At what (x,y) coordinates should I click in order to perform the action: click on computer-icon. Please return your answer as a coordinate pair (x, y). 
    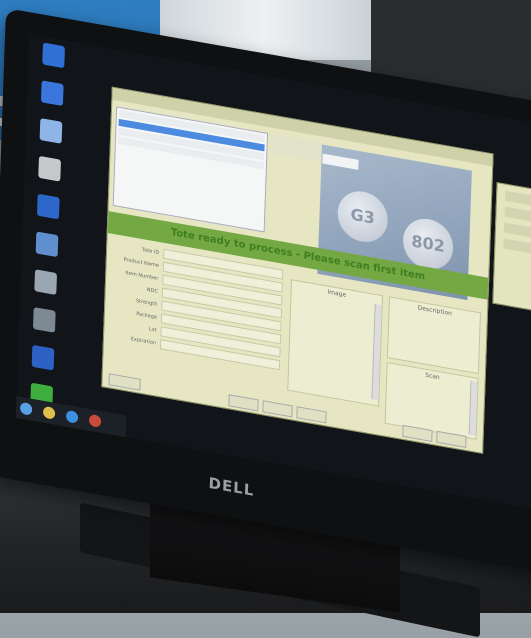
    Looking at the image, I should click on (51, 131).